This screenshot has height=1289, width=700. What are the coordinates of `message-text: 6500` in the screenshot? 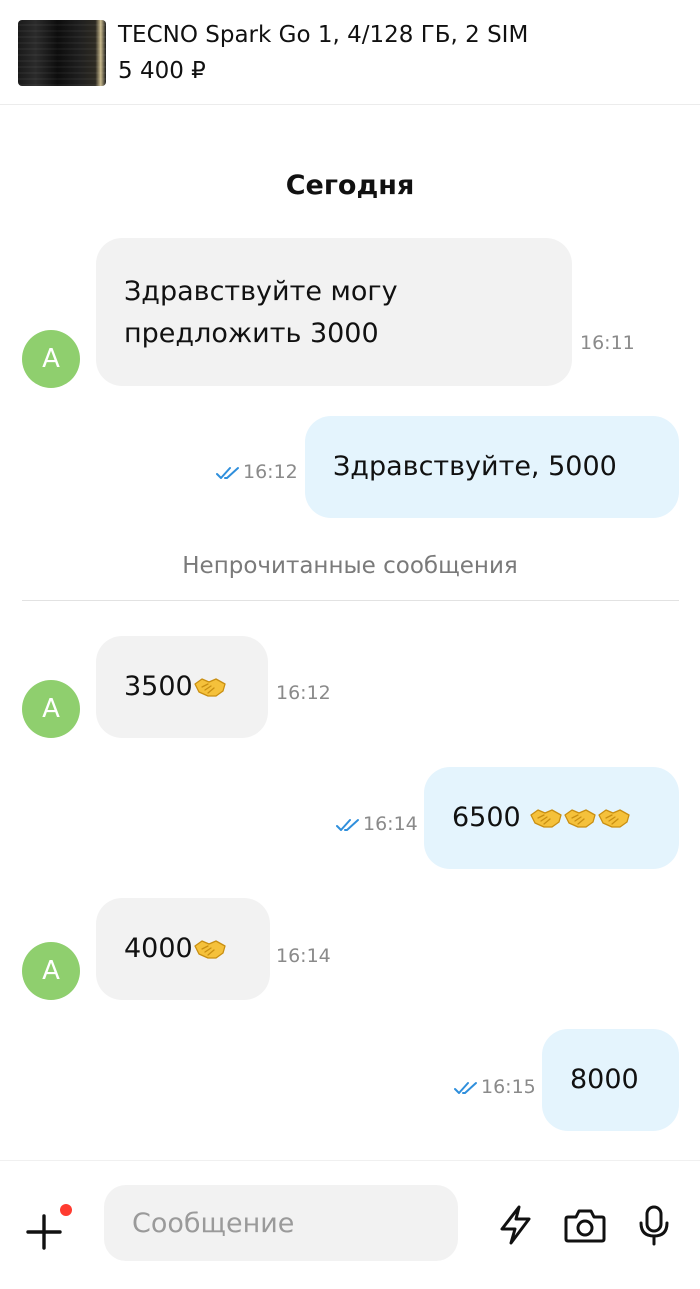 It's located at (491, 817).